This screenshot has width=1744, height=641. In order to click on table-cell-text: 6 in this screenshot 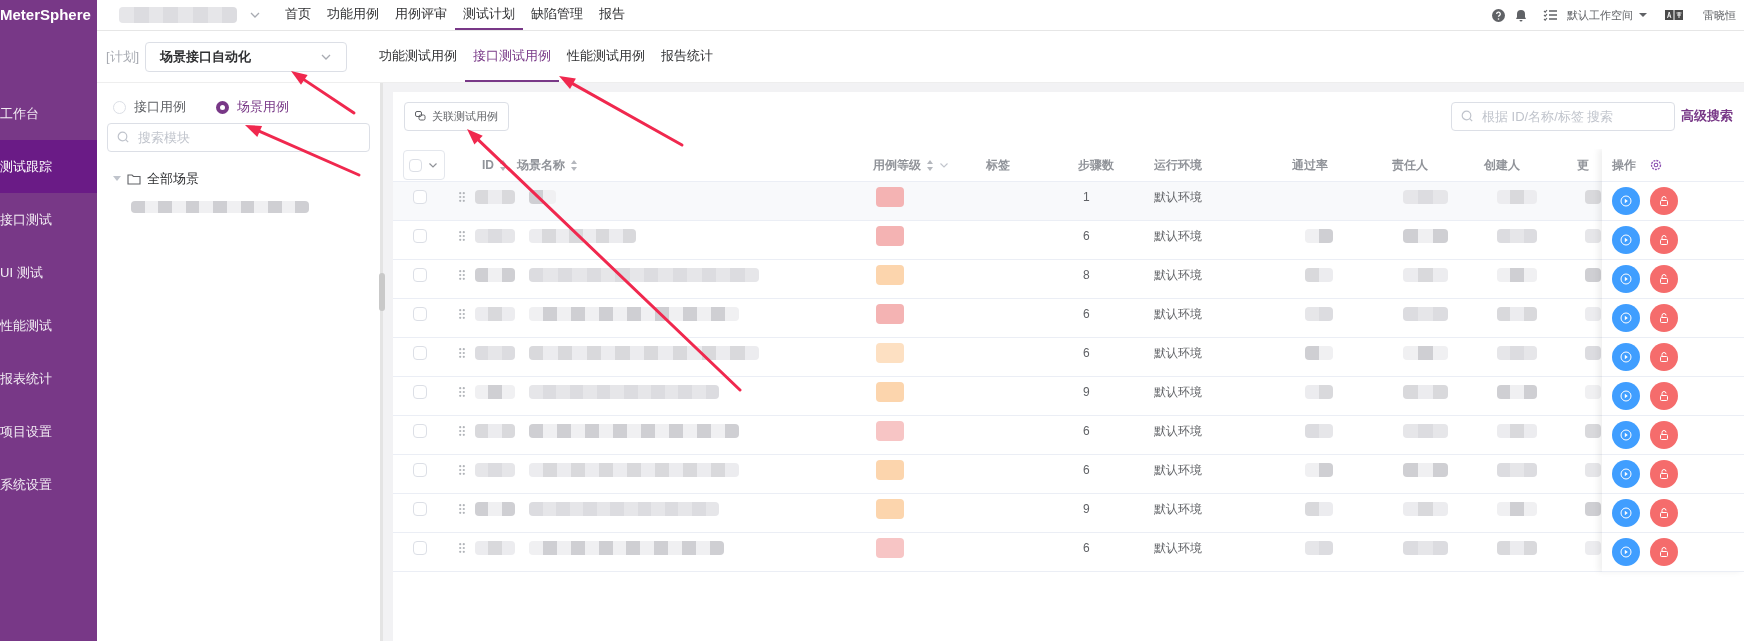, I will do `click(1086, 236)`.